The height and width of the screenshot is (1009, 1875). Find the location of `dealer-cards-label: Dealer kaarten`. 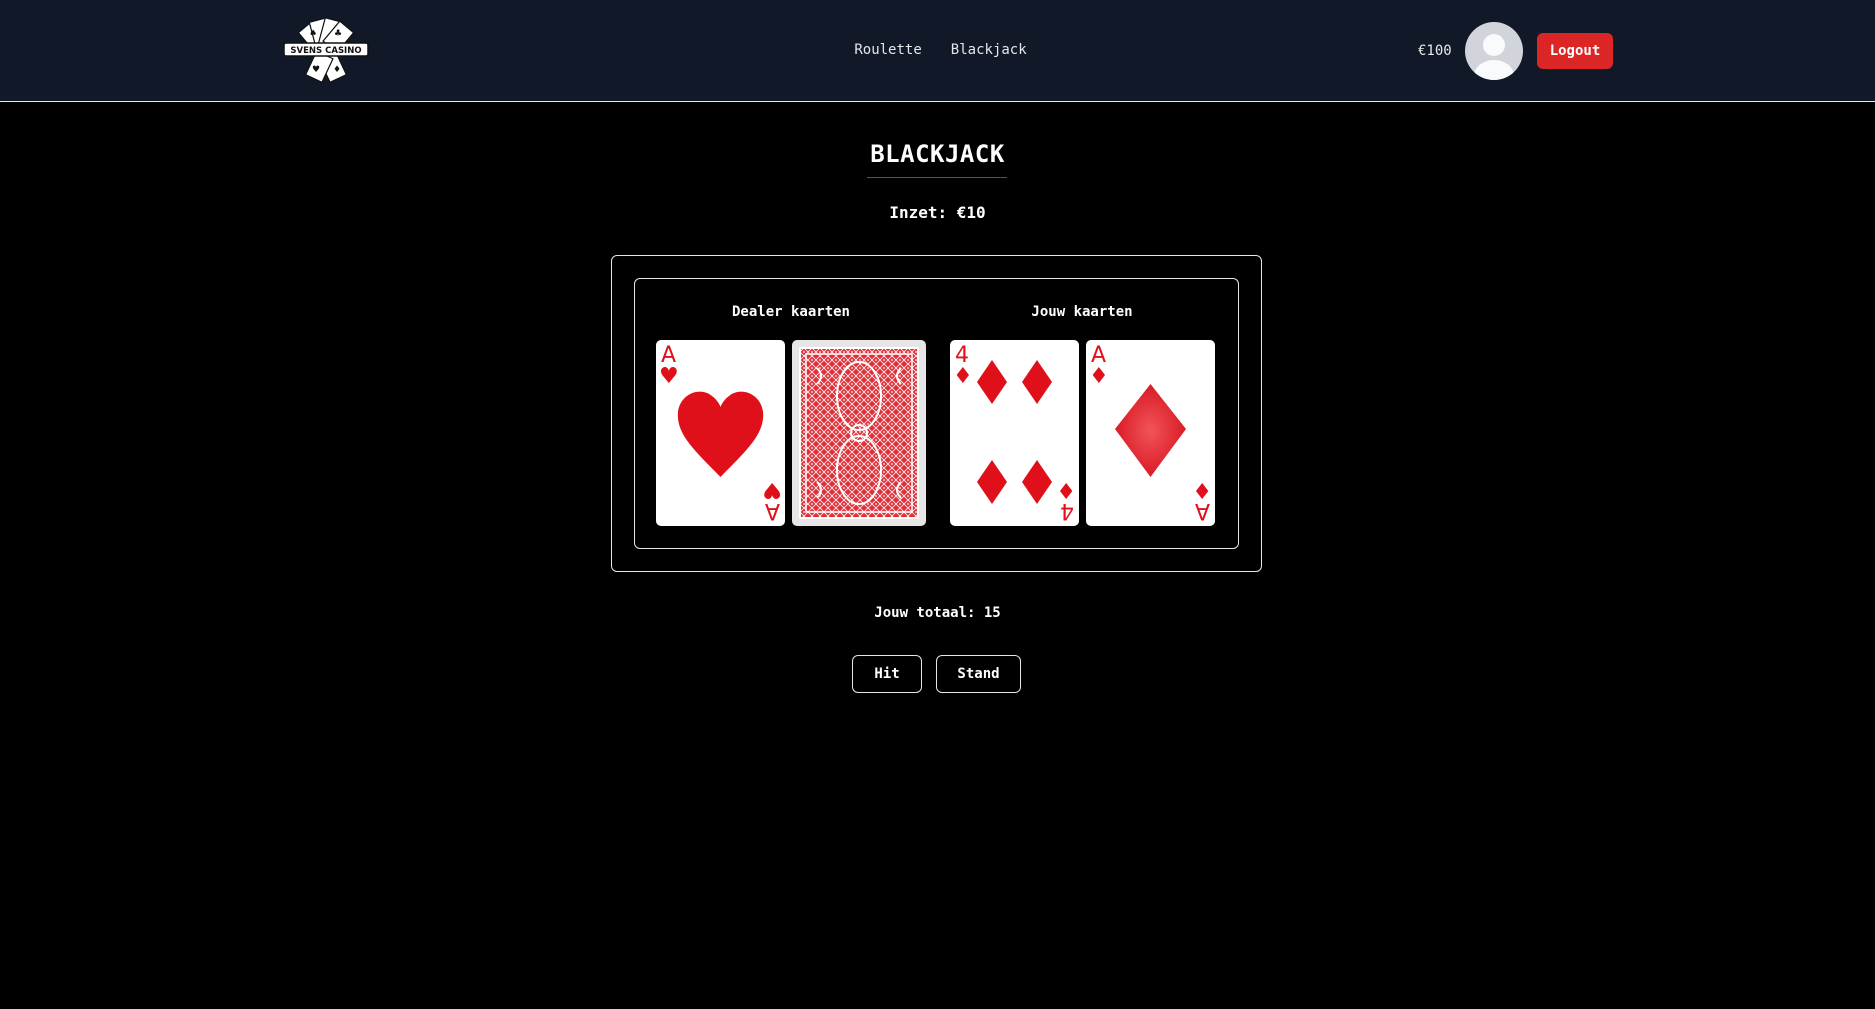

dealer-cards-label: Dealer kaarten is located at coordinates (790, 312).